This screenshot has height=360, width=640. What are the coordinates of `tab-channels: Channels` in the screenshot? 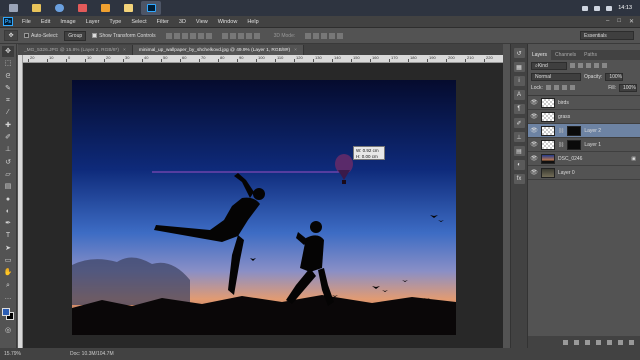 It's located at (565, 55).